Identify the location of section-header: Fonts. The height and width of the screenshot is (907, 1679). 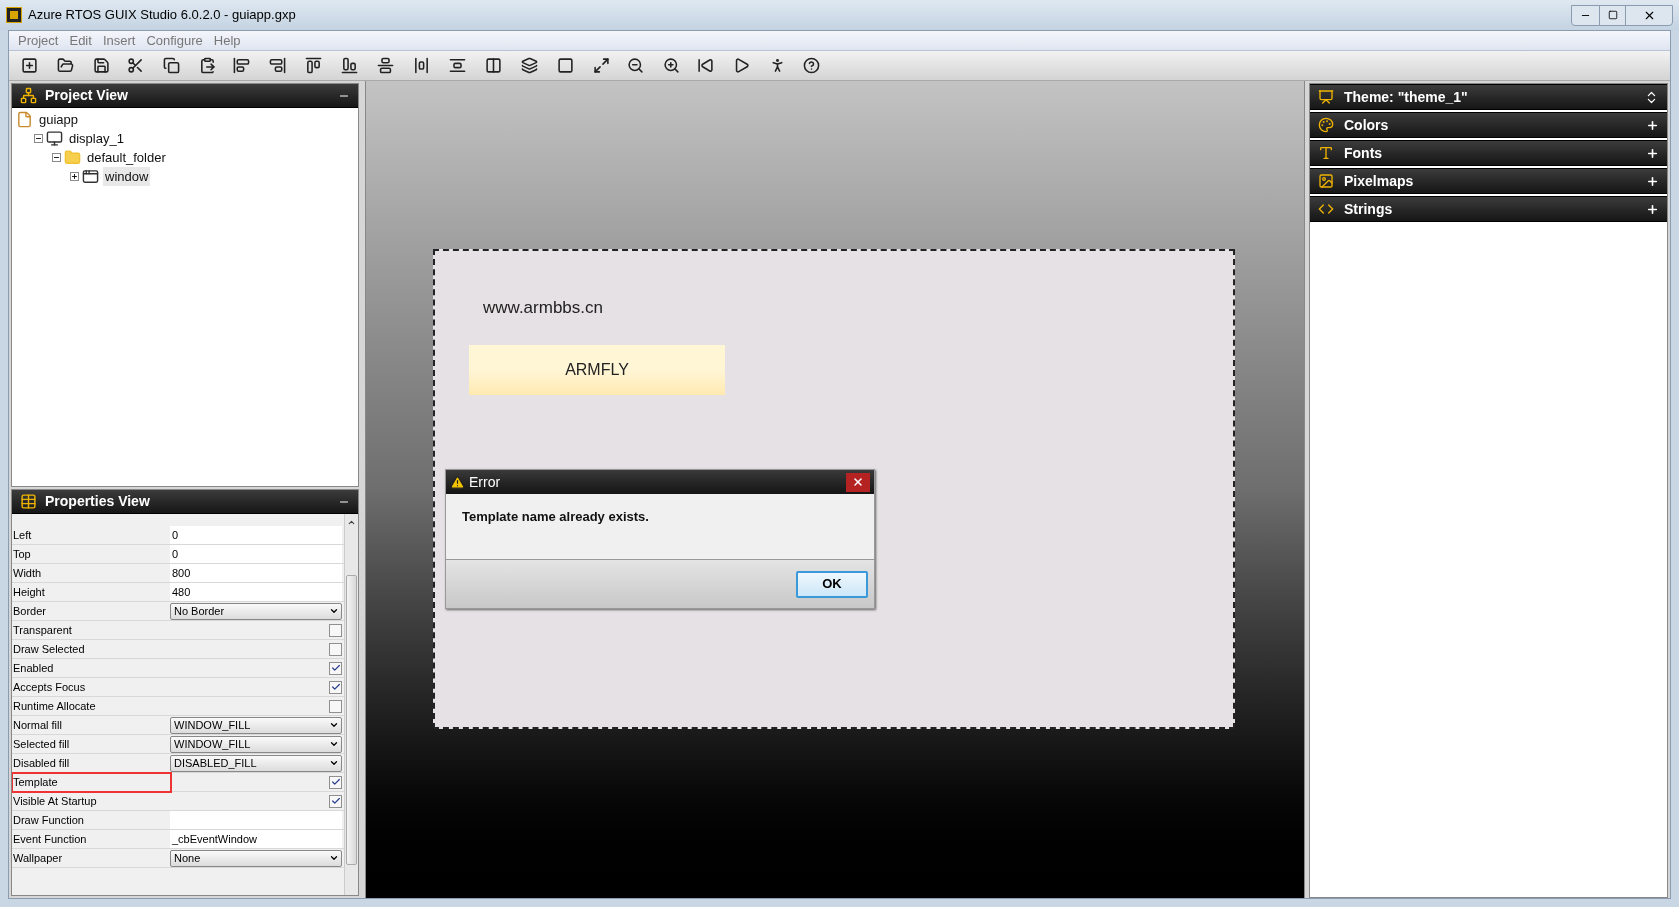
(1488, 153).